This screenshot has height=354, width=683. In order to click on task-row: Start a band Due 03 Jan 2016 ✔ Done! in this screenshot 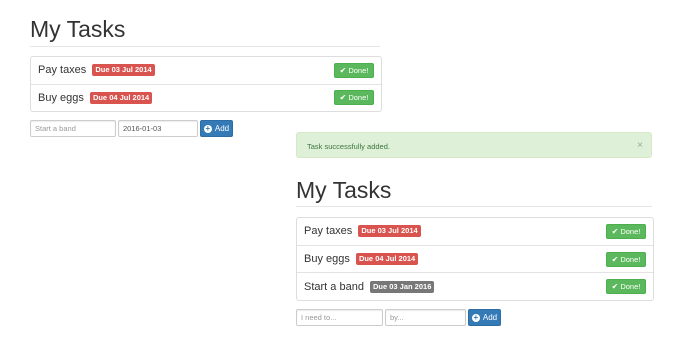, I will do `click(475, 286)`.